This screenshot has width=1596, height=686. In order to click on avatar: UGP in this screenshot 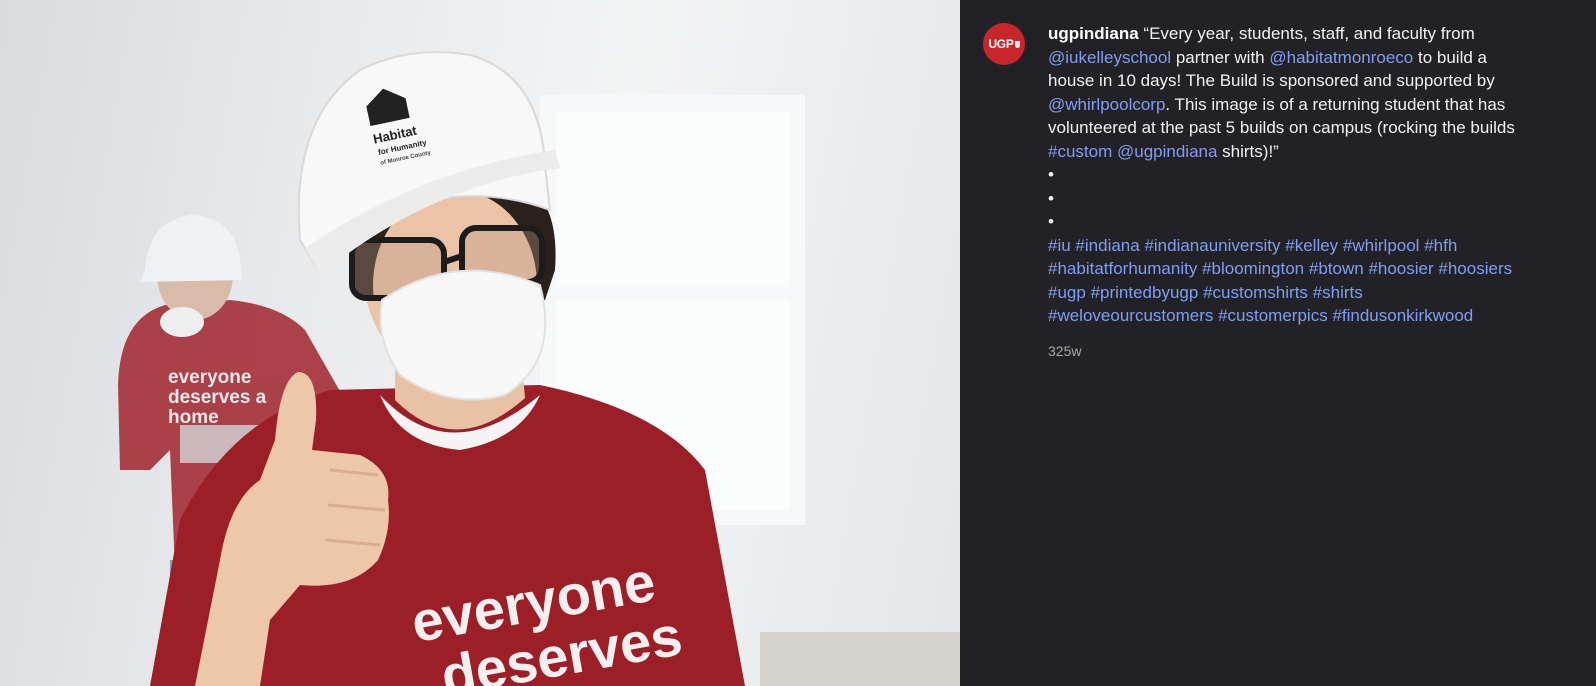, I will do `click(1004, 44)`.